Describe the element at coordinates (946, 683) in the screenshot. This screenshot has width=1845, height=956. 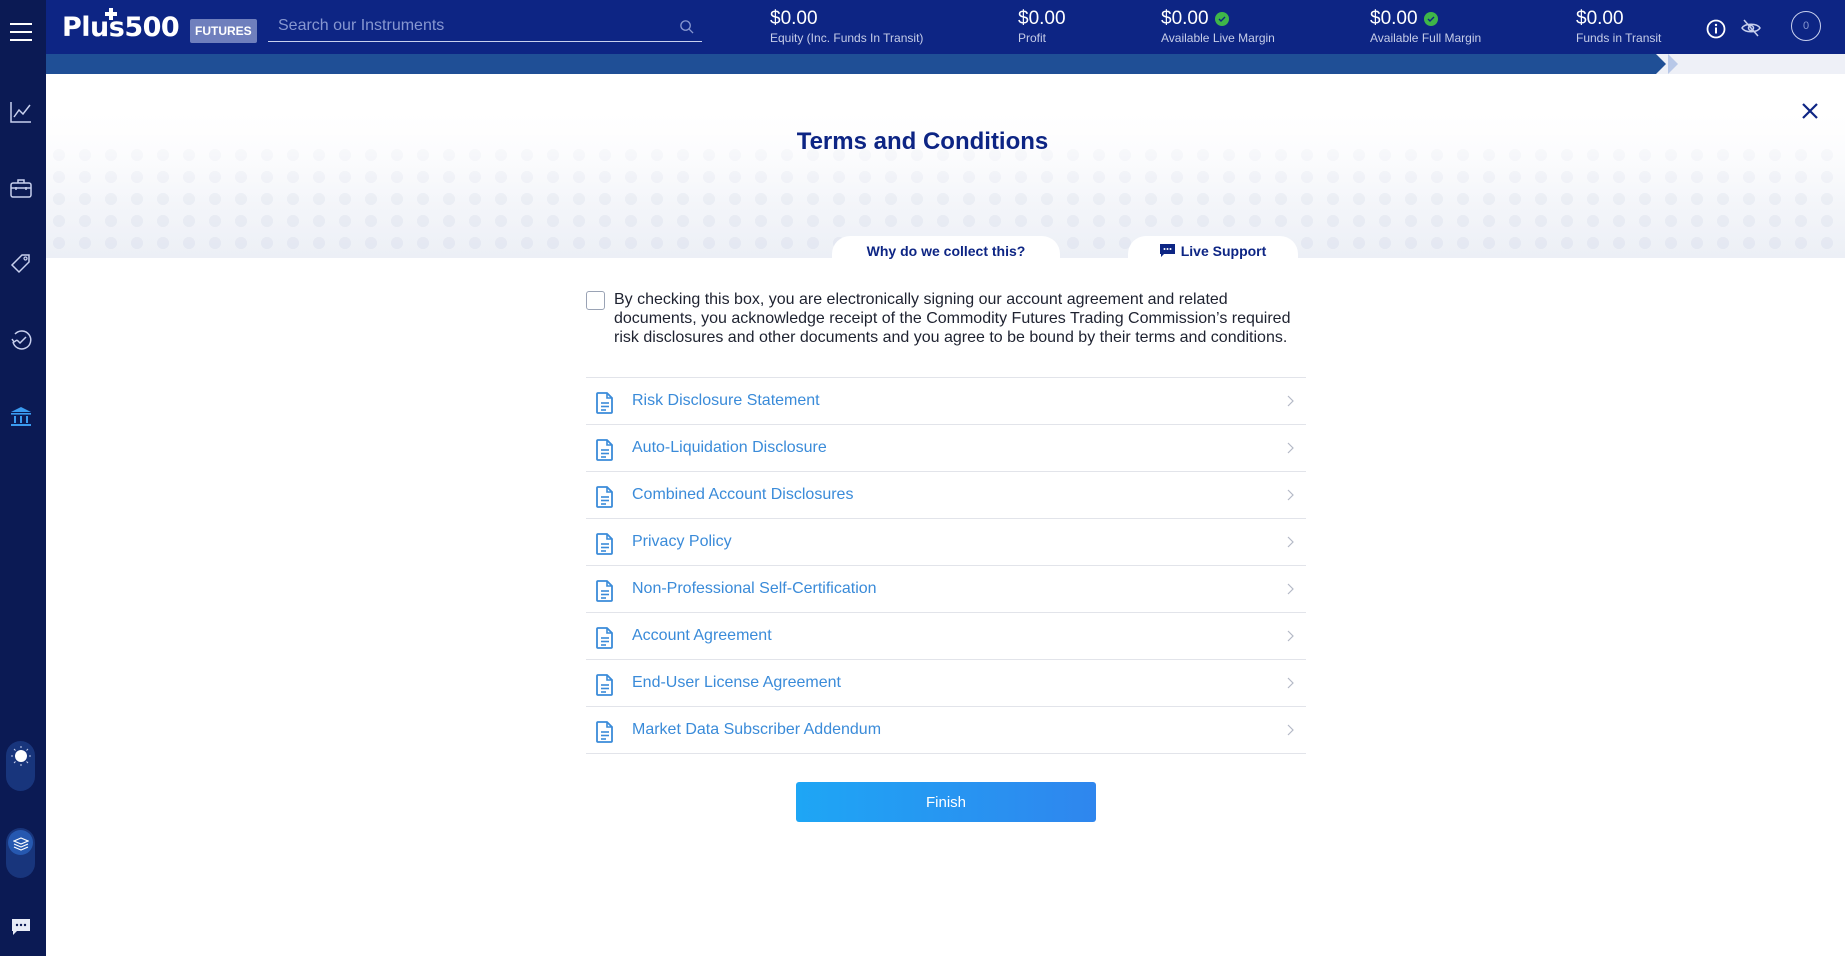
I see `document-link: End-User License Agreement` at that location.